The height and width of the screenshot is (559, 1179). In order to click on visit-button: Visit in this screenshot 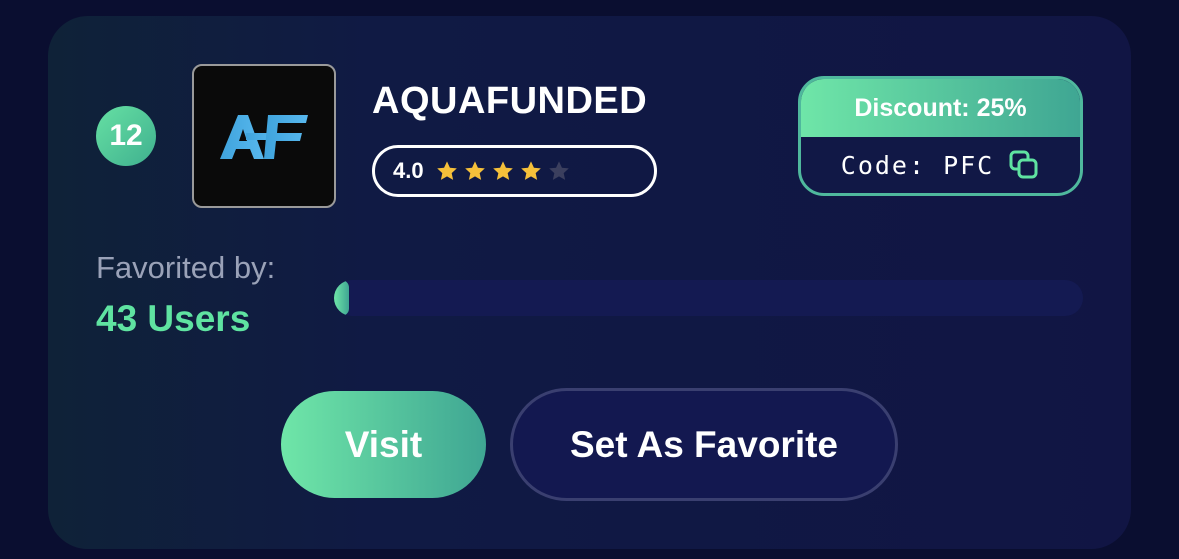, I will do `click(383, 444)`.